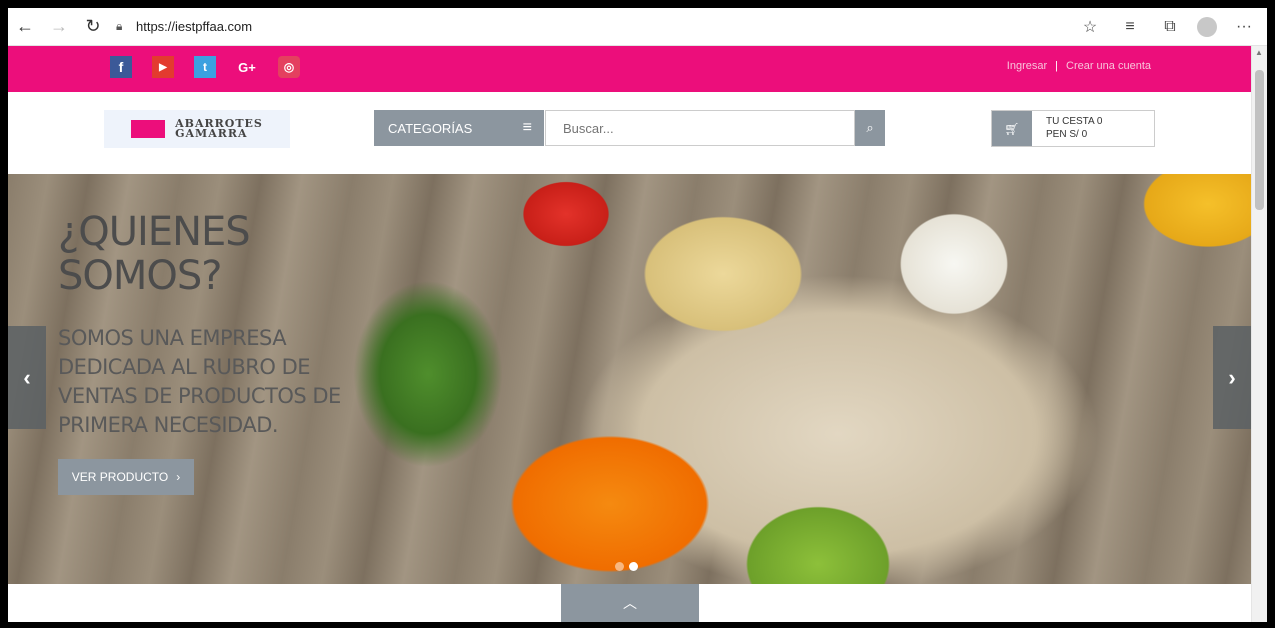 This screenshot has width=1275, height=628. What do you see at coordinates (59, 27) in the screenshot?
I see `forward-arrow-icon: →` at bounding box center [59, 27].